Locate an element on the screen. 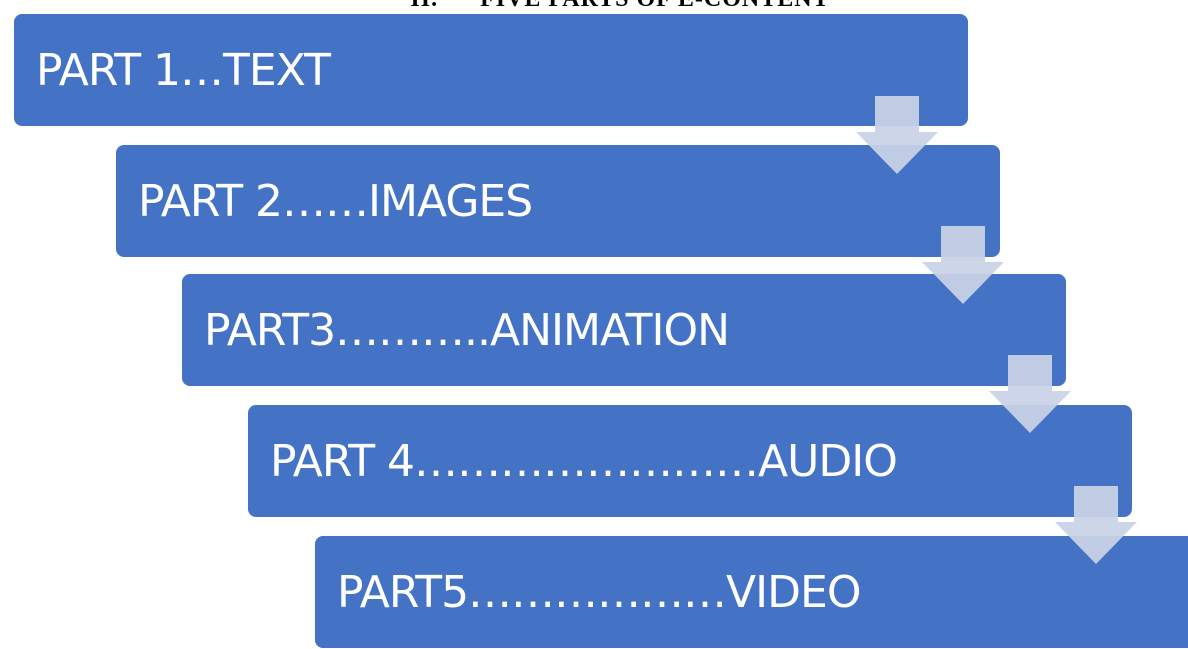 Image resolution: width=1188 pixels, height=649 pixels. step-label: PART3………..ANIMATION is located at coordinates (467, 330).